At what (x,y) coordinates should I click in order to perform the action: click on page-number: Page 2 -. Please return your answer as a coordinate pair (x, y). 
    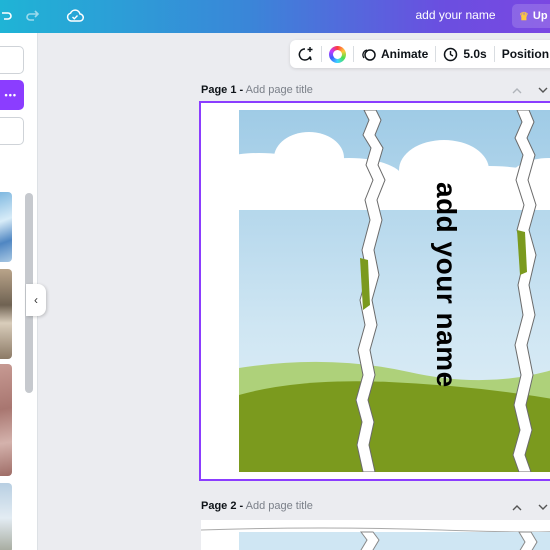
    Looking at the image, I should click on (222, 506).